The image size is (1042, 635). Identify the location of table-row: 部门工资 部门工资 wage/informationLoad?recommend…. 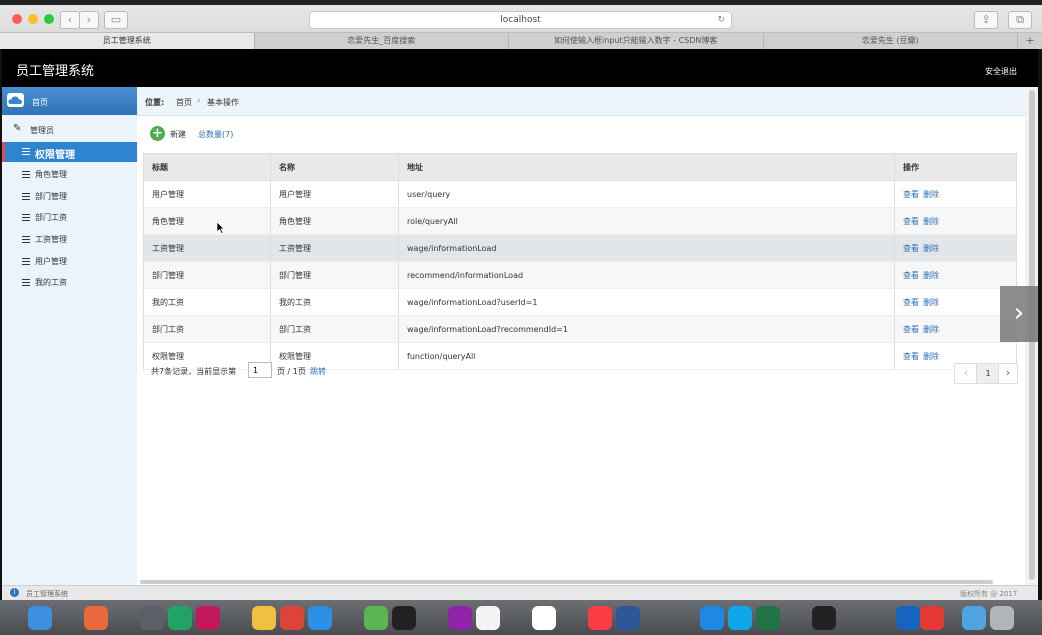
(580, 329).